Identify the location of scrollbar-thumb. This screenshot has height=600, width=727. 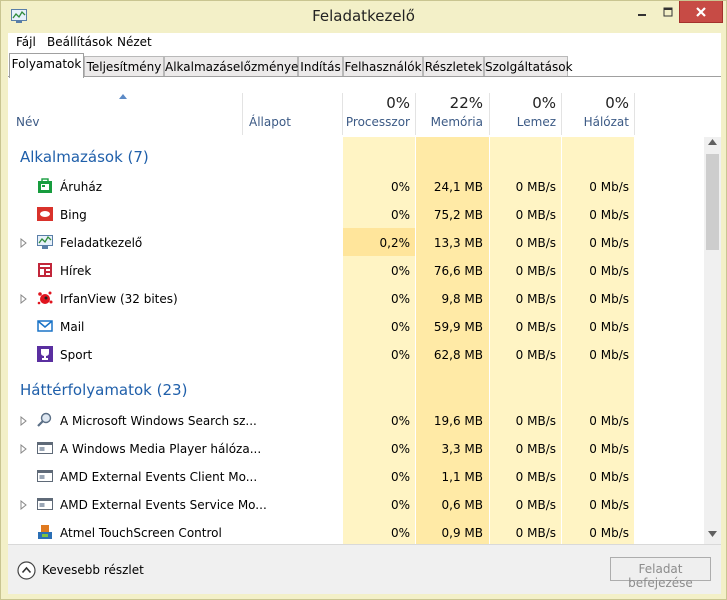
(712, 202).